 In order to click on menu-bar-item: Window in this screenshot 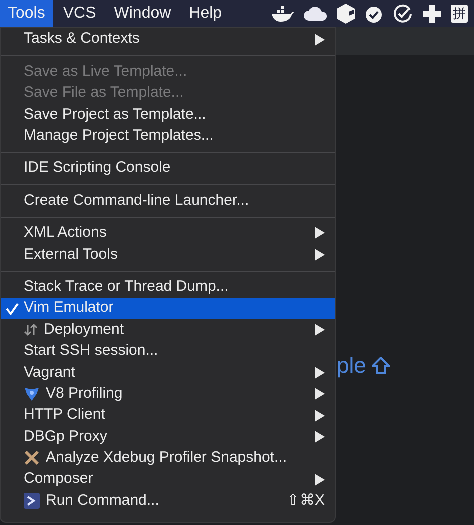, I will do `click(143, 13)`.